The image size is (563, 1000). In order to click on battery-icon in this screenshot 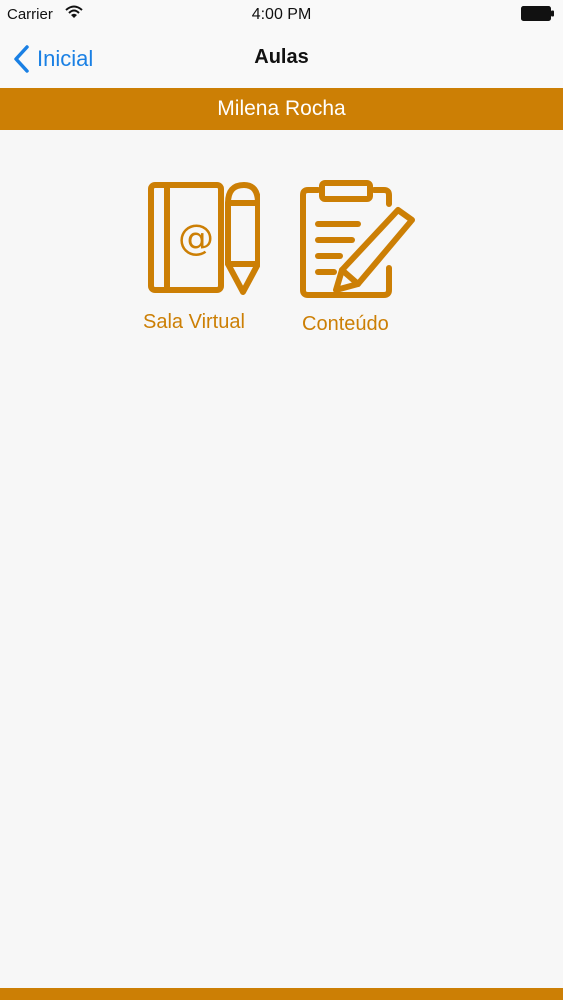, I will do `click(537, 13)`.